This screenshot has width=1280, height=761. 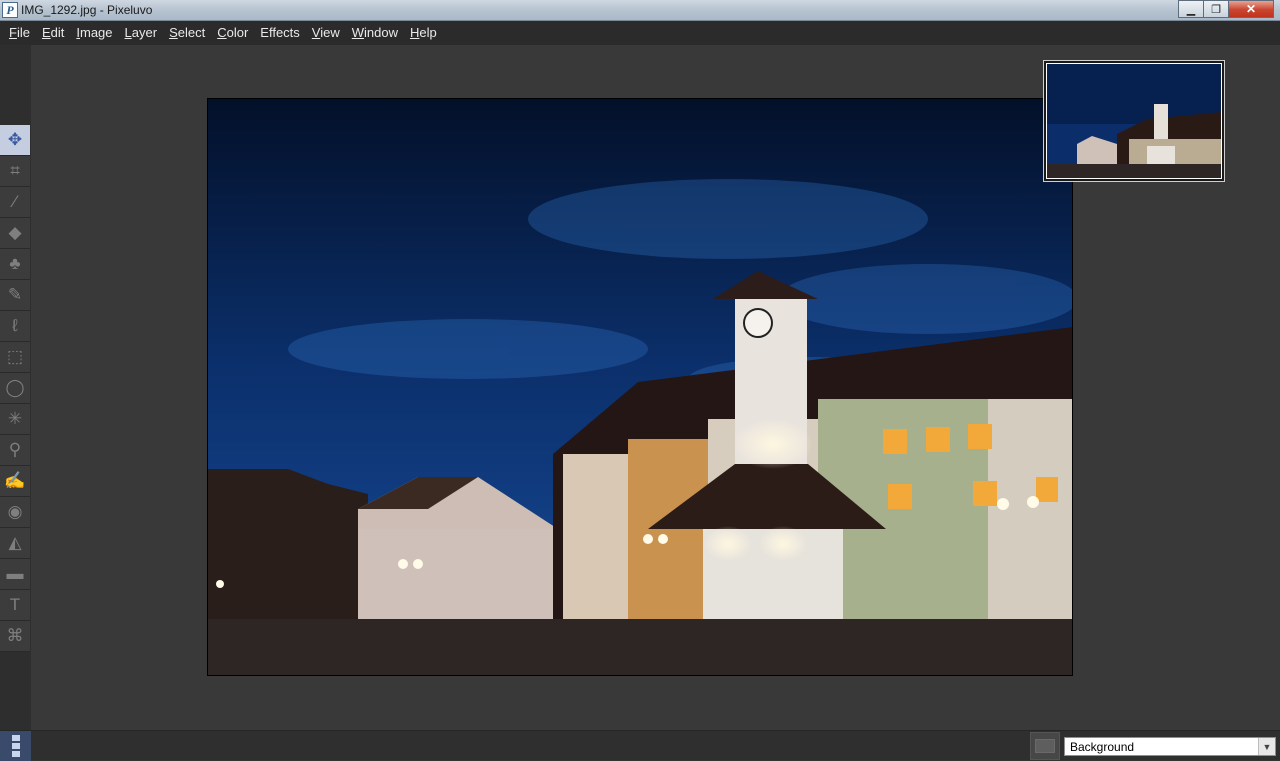 What do you see at coordinates (640, 745) in the screenshot?
I see `status-bar: Background ▼` at bounding box center [640, 745].